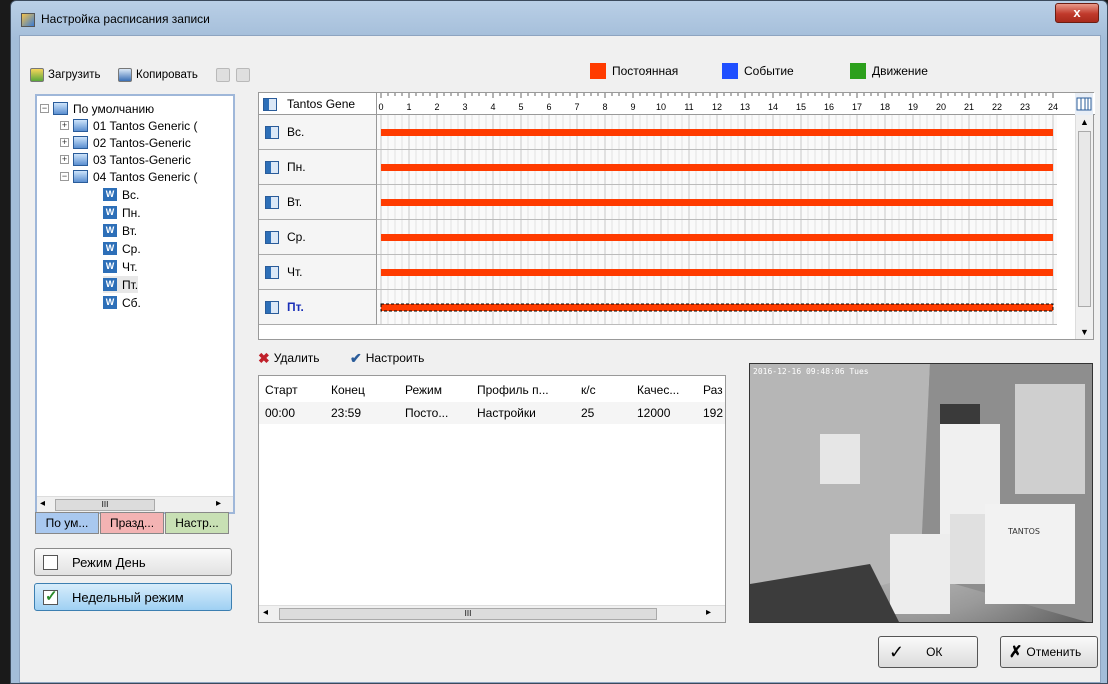 The image size is (1108, 684). Describe the element at coordinates (120, 230) in the screenshot. I see `tree-day-tue: W Вт.` at that location.